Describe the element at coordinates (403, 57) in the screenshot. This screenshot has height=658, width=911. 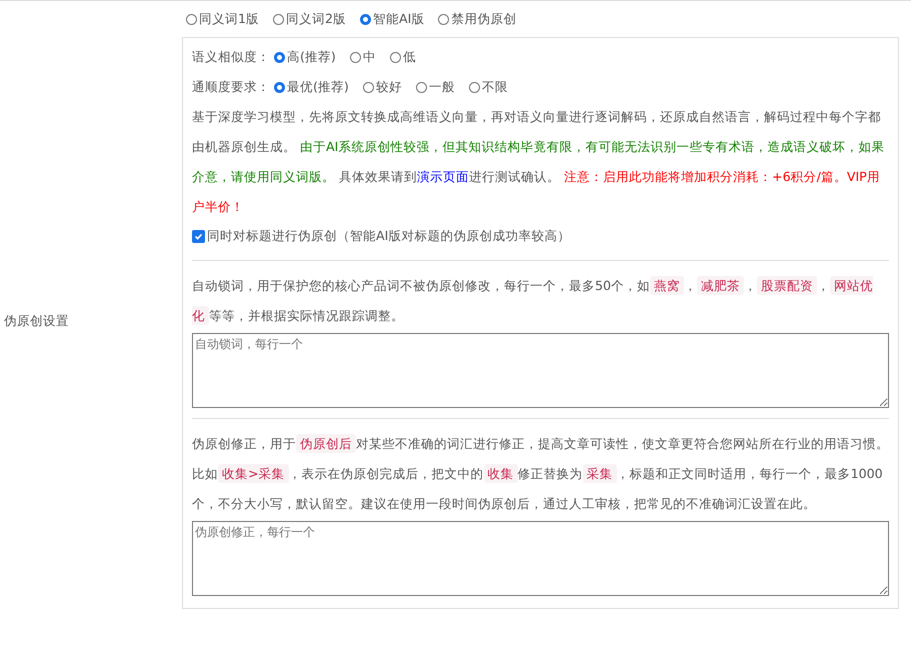
I see `radio-option: 低` at that location.